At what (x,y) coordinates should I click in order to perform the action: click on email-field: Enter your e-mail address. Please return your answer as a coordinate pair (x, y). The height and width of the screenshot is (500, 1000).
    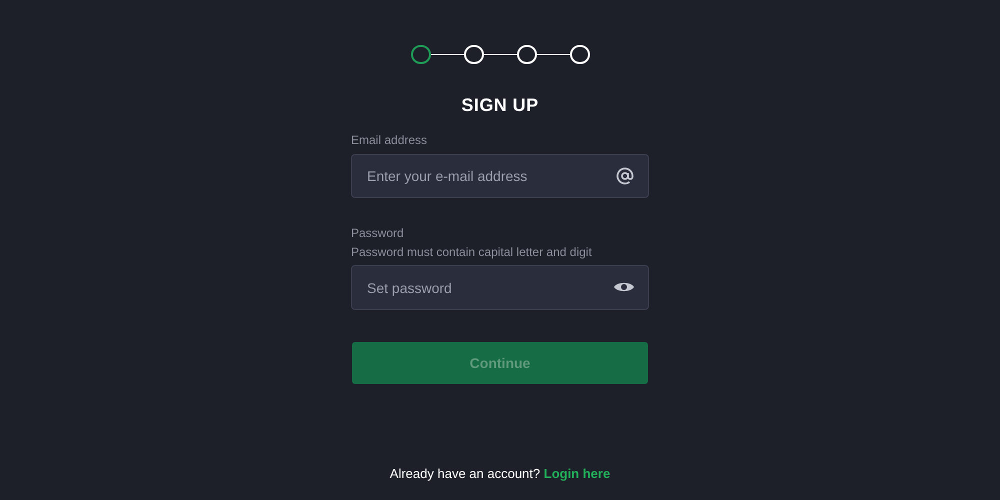
    Looking at the image, I should click on (500, 176).